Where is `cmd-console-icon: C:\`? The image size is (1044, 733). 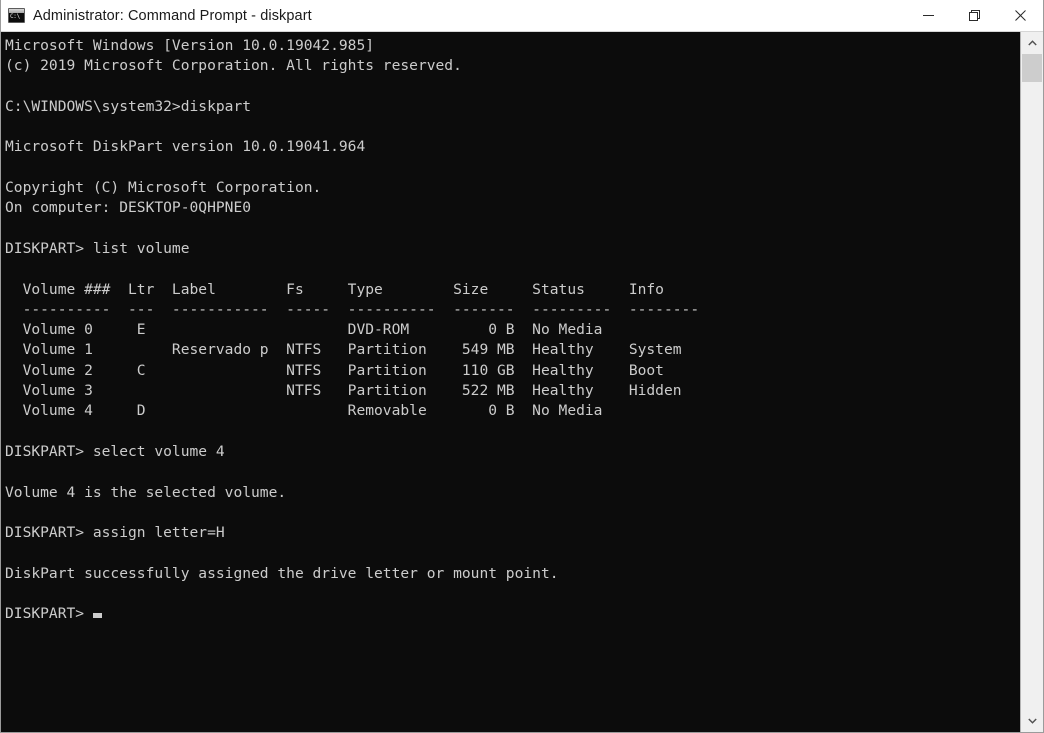
cmd-console-icon: C:\ is located at coordinates (16, 15).